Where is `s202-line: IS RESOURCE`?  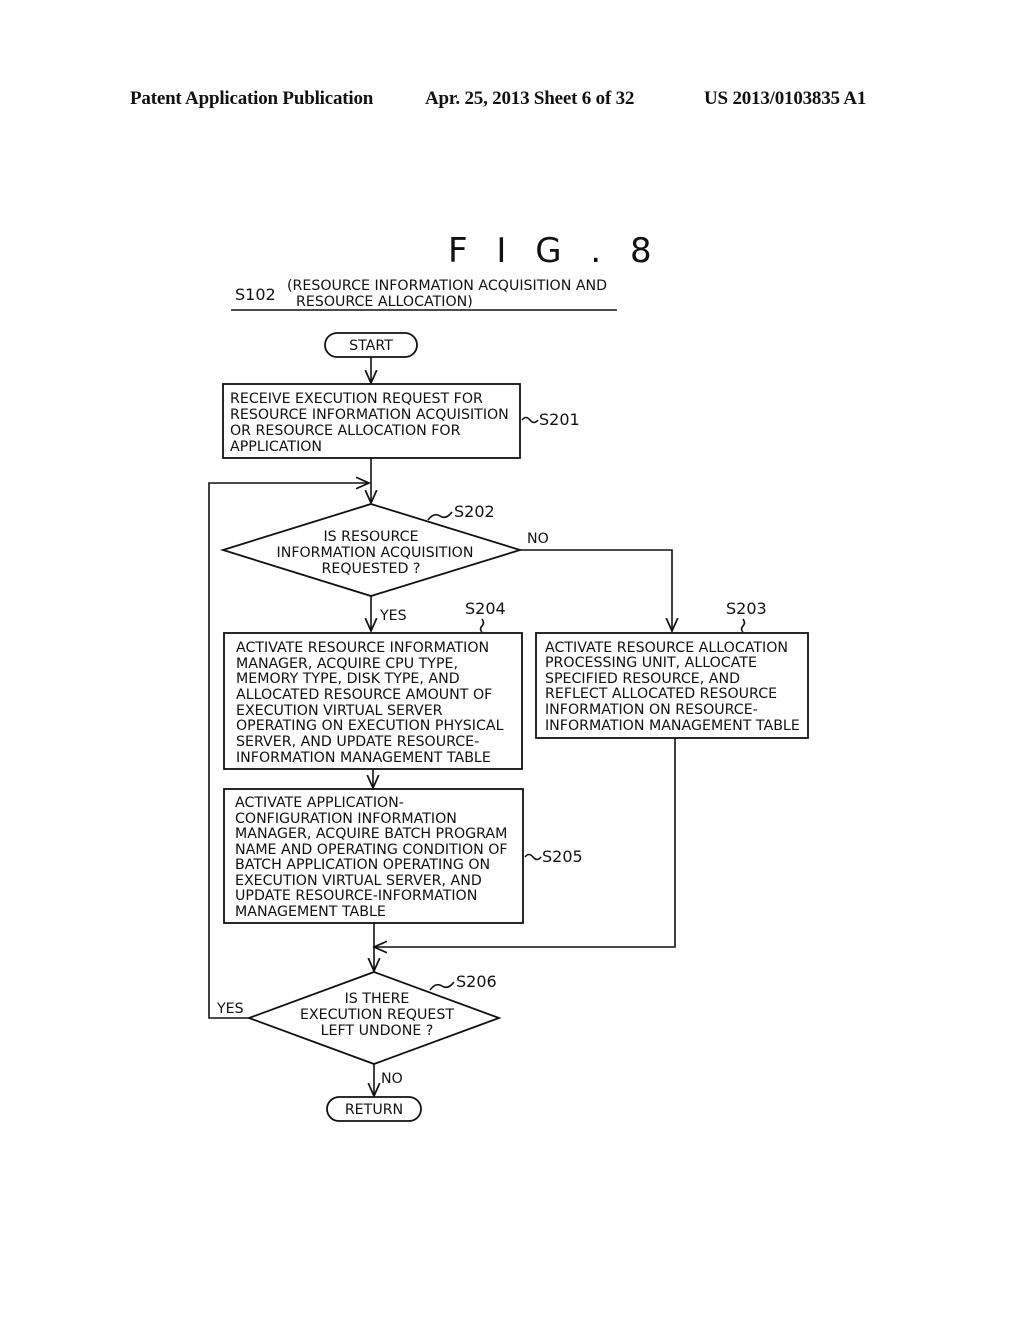
s202-line: IS RESOURCE is located at coordinates (370, 537).